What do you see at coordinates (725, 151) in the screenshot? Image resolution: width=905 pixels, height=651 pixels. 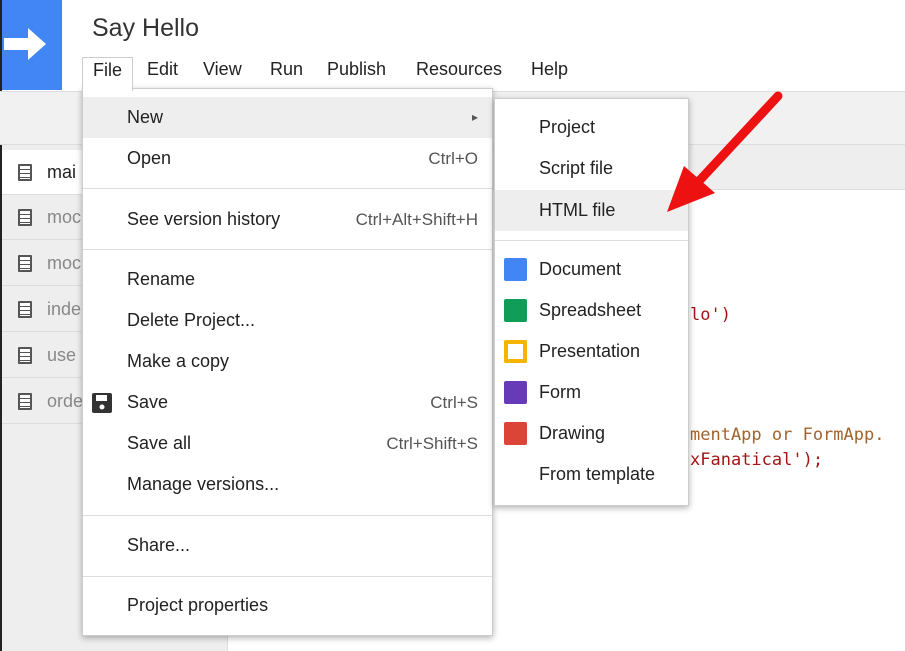 I see `annotation-arrow-icon` at bounding box center [725, 151].